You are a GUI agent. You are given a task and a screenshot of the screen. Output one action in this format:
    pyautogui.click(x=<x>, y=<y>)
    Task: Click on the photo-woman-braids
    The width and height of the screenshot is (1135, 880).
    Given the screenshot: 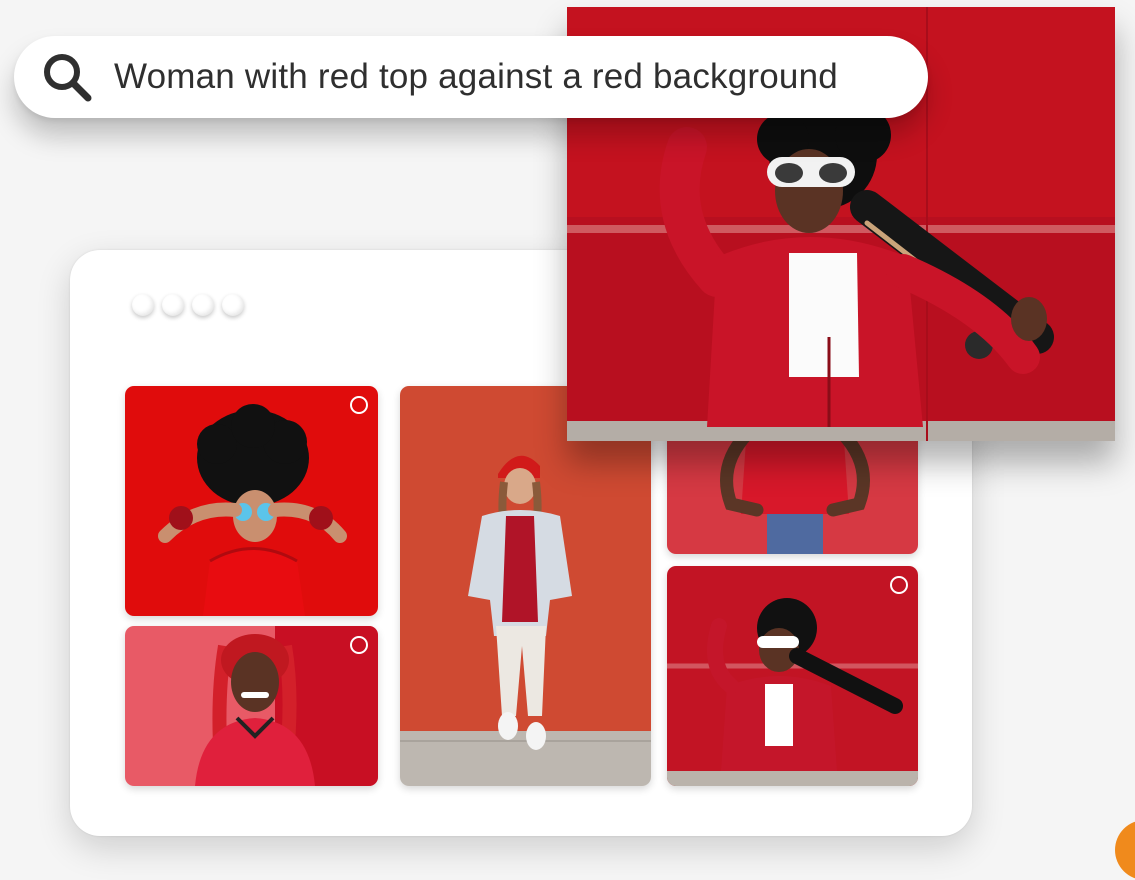 What is the action you would take?
    pyautogui.click(x=251, y=706)
    